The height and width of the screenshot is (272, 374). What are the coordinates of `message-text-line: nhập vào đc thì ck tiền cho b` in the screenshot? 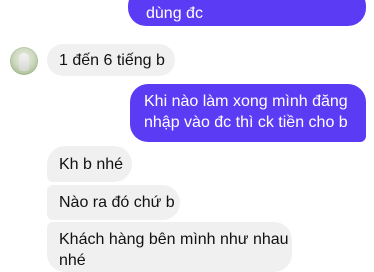 It's located at (246, 122).